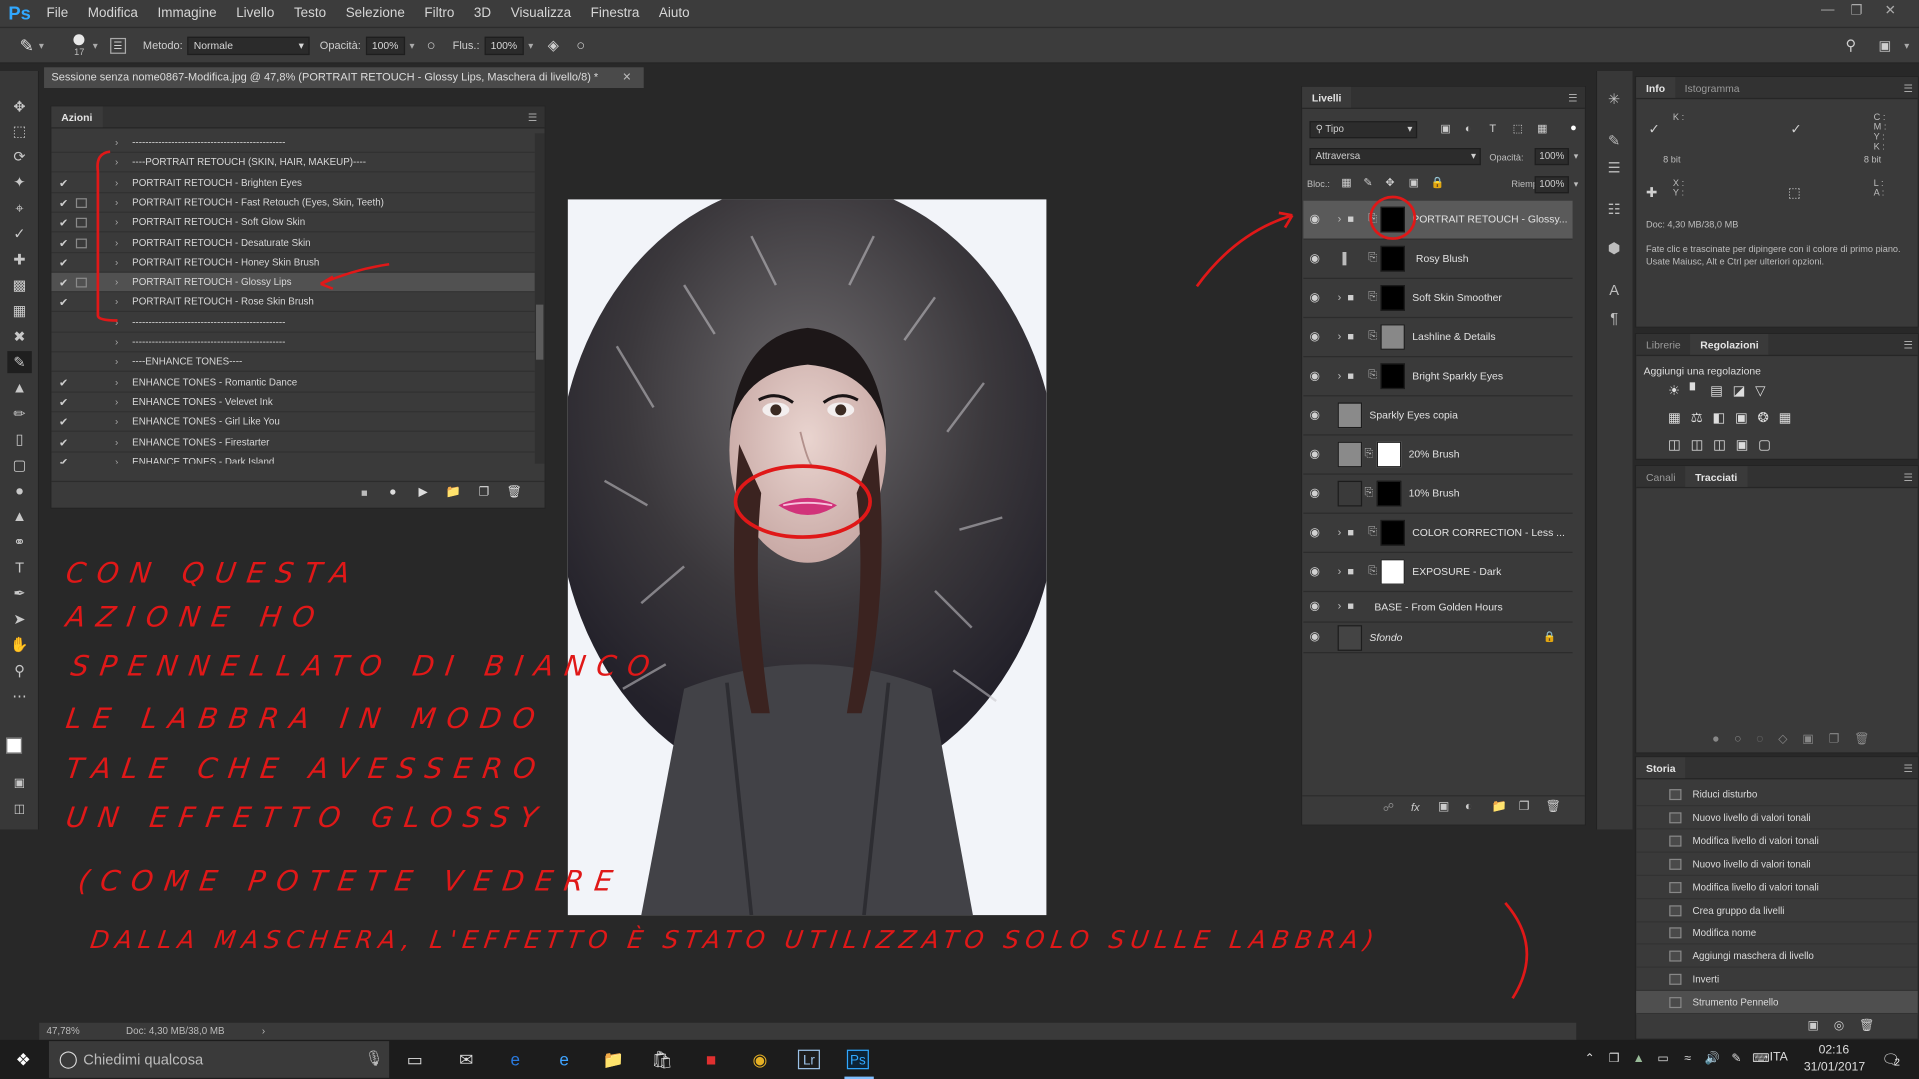 This screenshot has width=1919, height=1079. Describe the element at coordinates (79, 45) in the screenshot. I see `brush-preset-picker: 17` at that location.